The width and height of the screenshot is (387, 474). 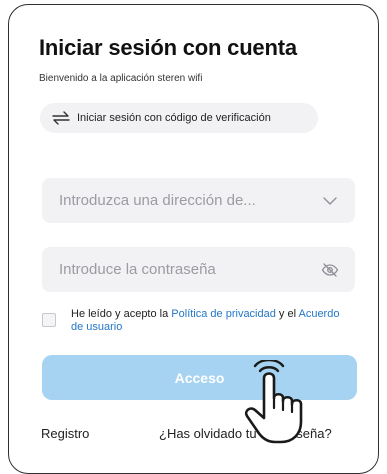 What do you see at coordinates (287, 314) in the screenshot?
I see `agreement-middle: y el` at bounding box center [287, 314].